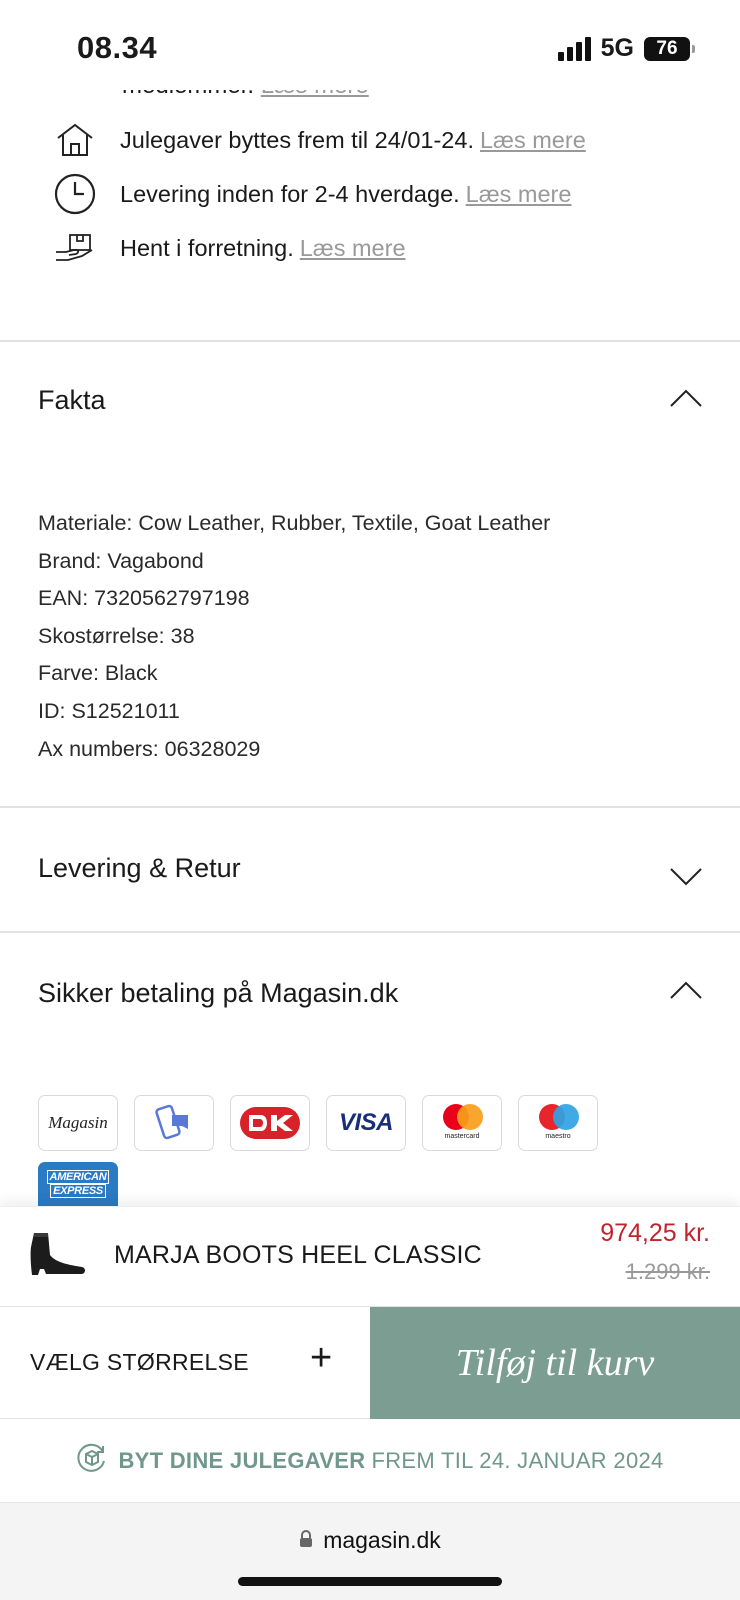 This screenshot has width=740, height=1600. What do you see at coordinates (72, 400) in the screenshot?
I see `accordion-fakta-title: Fakta` at bounding box center [72, 400].